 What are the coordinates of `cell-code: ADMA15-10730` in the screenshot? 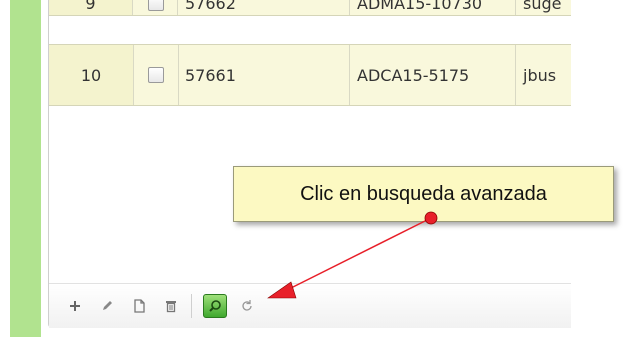 It's located at (433, 7).